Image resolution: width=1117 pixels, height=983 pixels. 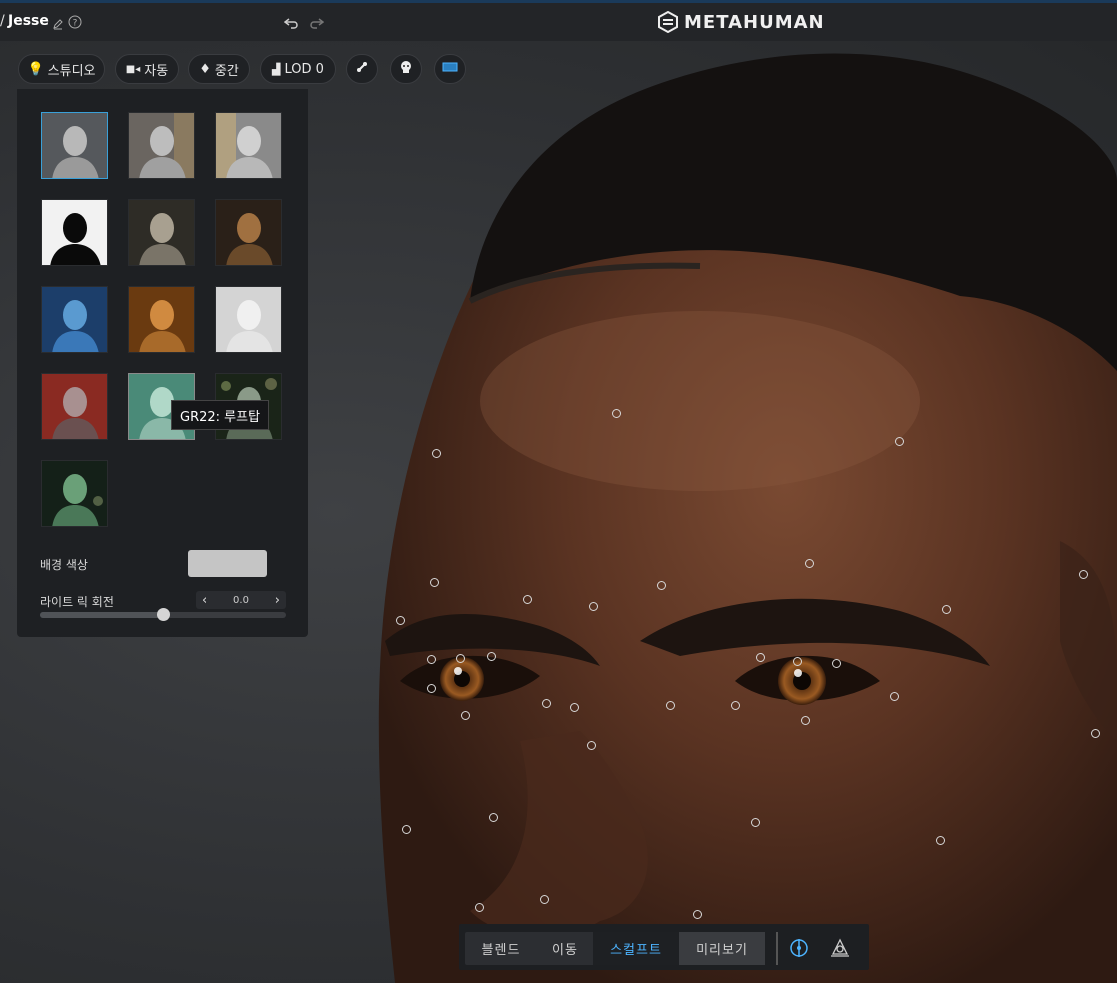 What do you see at coordinates (205, 69) in the screenshot?
I see `diamond-icon: ♦` at bounding box center [205, 69].